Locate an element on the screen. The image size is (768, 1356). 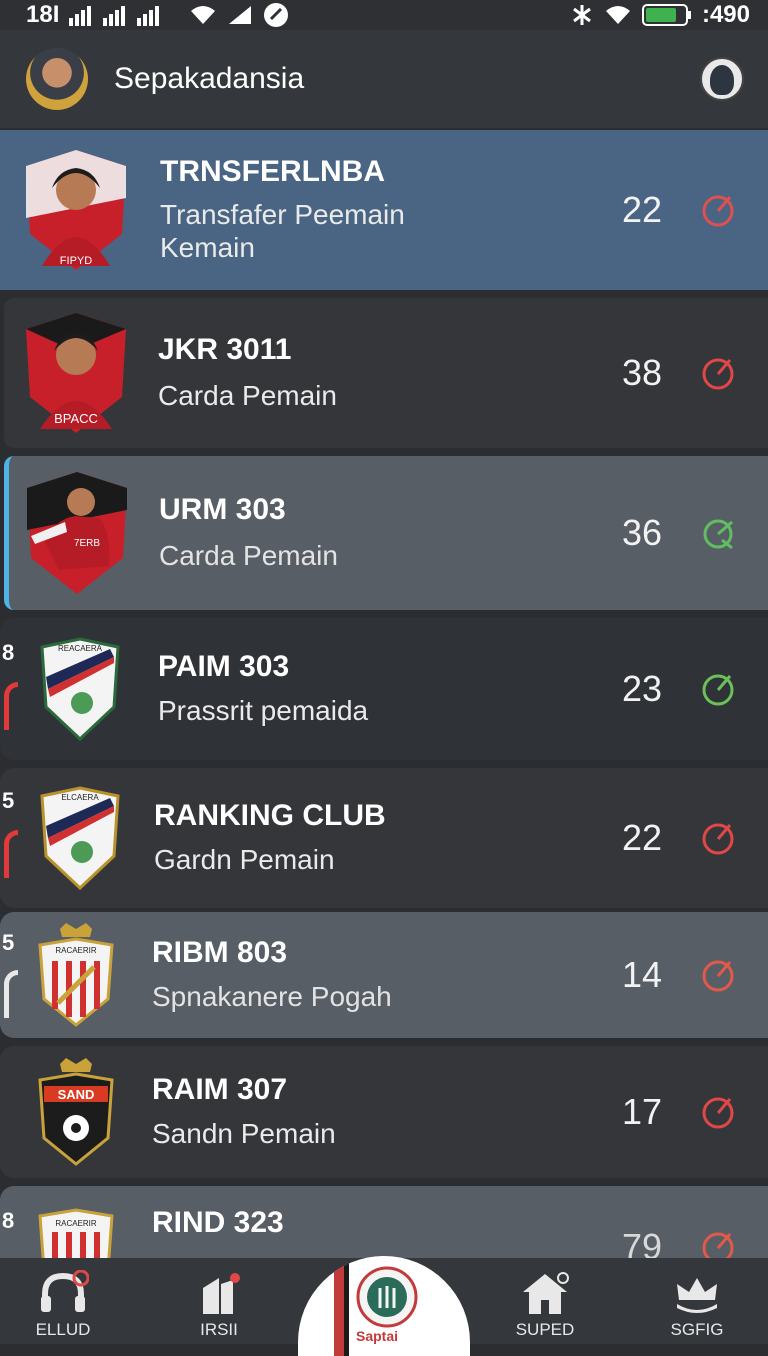
club-crest-icon: RACAERIR is located at coordinates (76, 975).